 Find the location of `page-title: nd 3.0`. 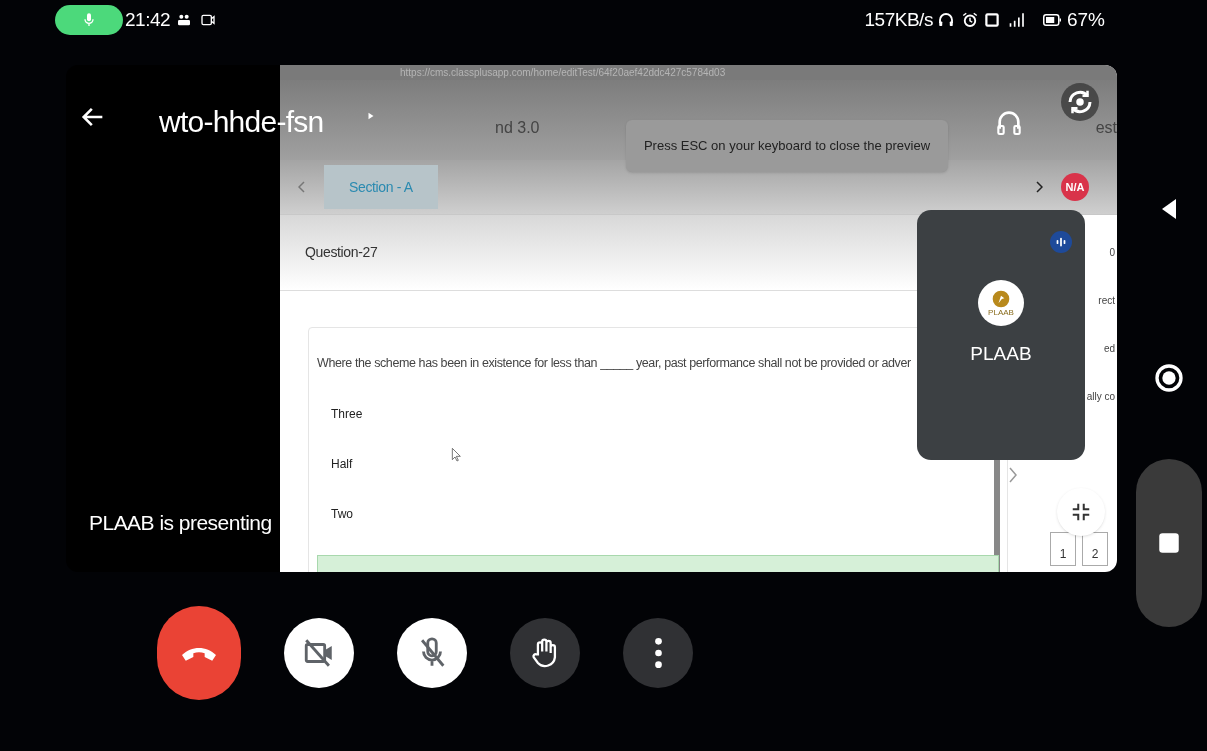

page-title: nd 3.0 is located at coordinates (517, 128).